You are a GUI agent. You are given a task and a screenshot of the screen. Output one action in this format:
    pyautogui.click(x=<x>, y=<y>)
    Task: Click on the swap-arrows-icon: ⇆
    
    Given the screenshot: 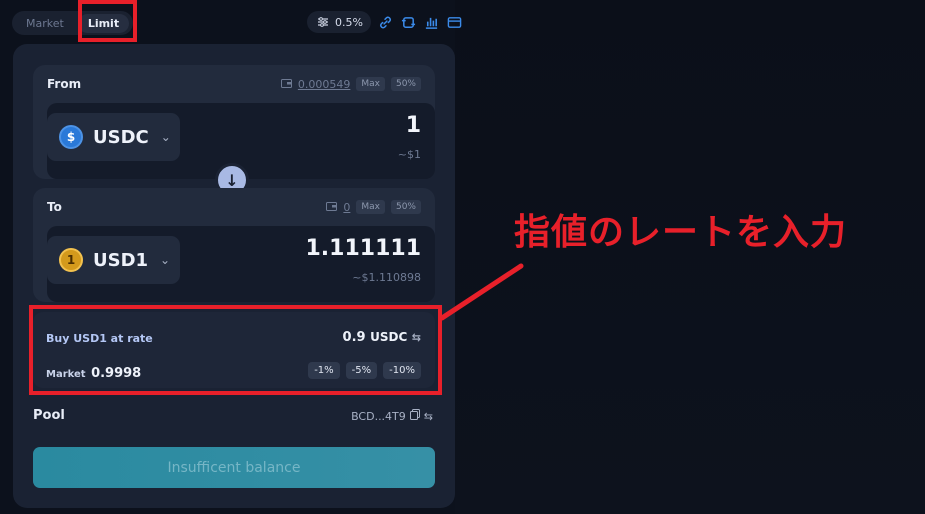 What is the action you would take?
    pyautogui.click(x=428, y=416)
    